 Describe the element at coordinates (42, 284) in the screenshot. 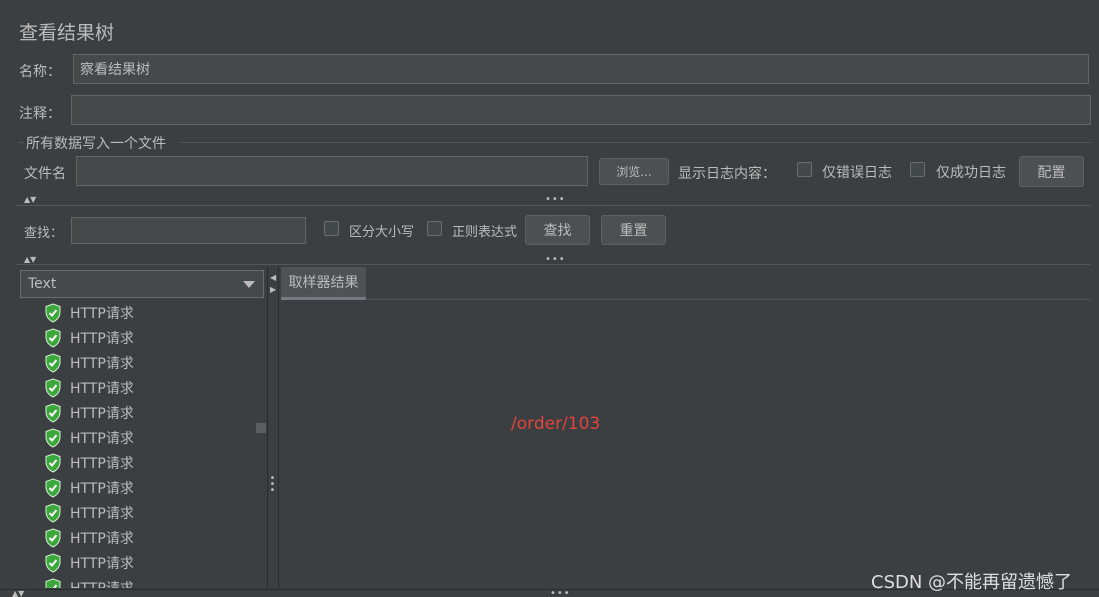

I see `renderer-select-value: Text` at that location.